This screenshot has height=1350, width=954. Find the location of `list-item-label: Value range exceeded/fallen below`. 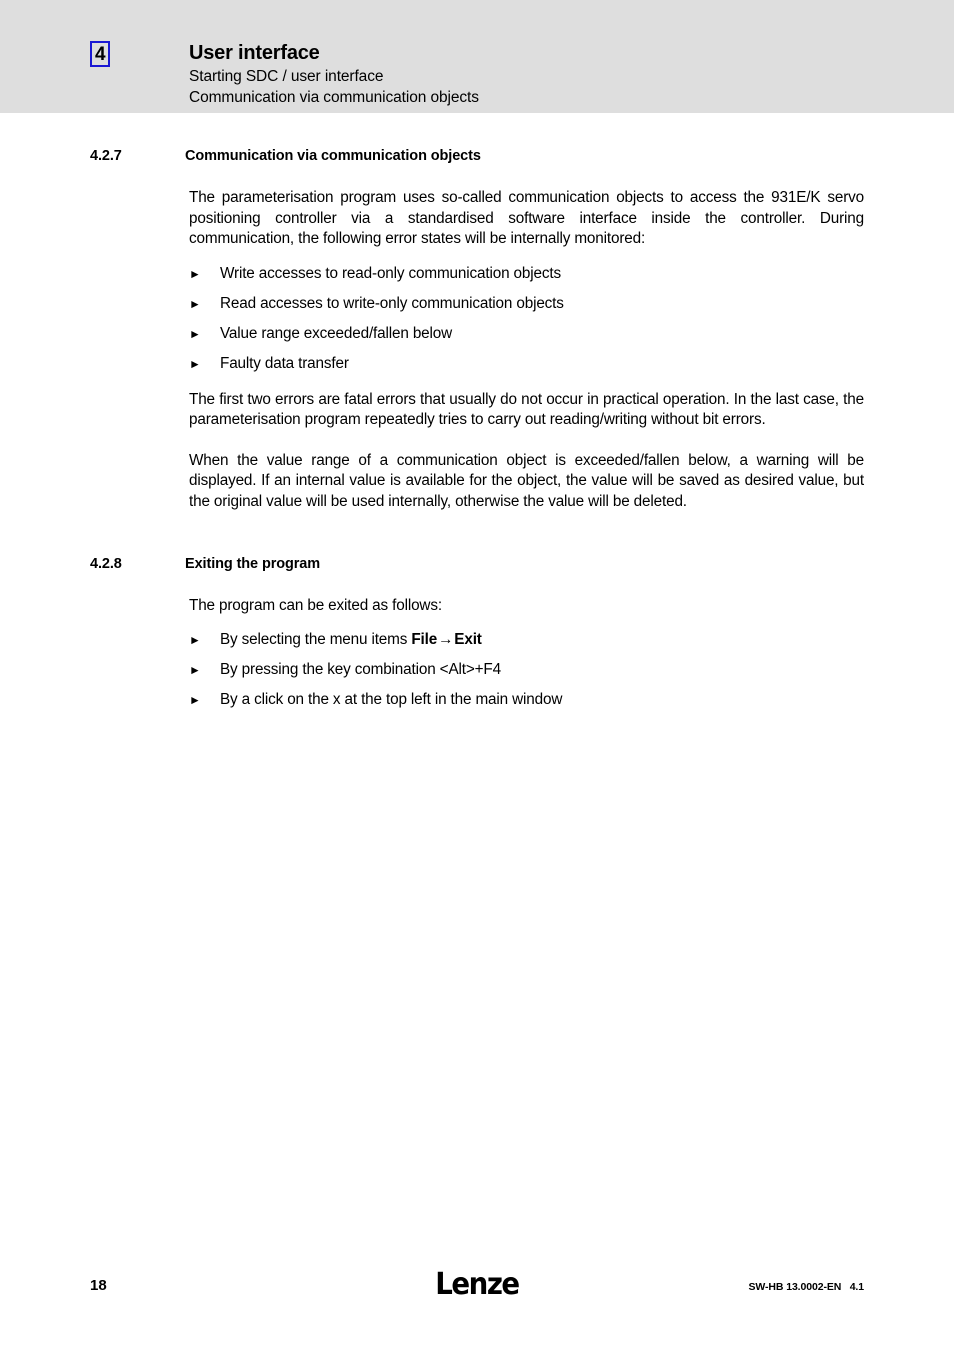

list-item-label: Value range exceeded/fallen below is located at coordinates (336, 333).